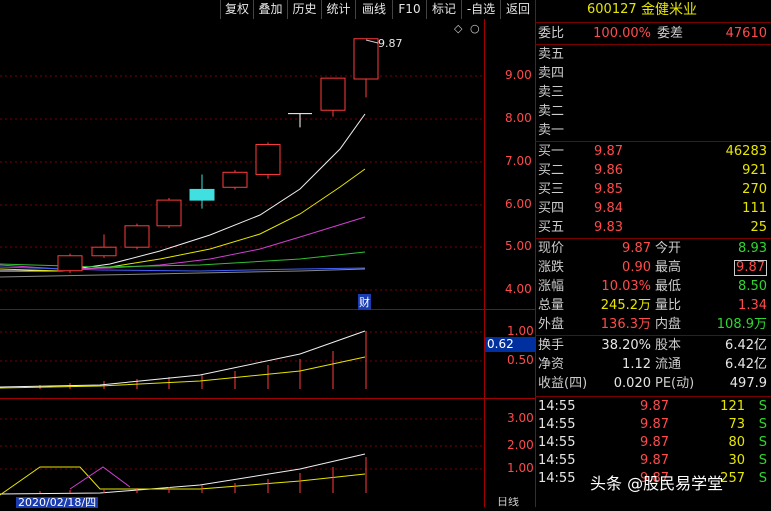 The height and width of the screenshot is (511, 771). What do you see at coordinates (653, 74) in the screenshot?
I see `sell-row: 卖四` at bounding box center [653, 74].